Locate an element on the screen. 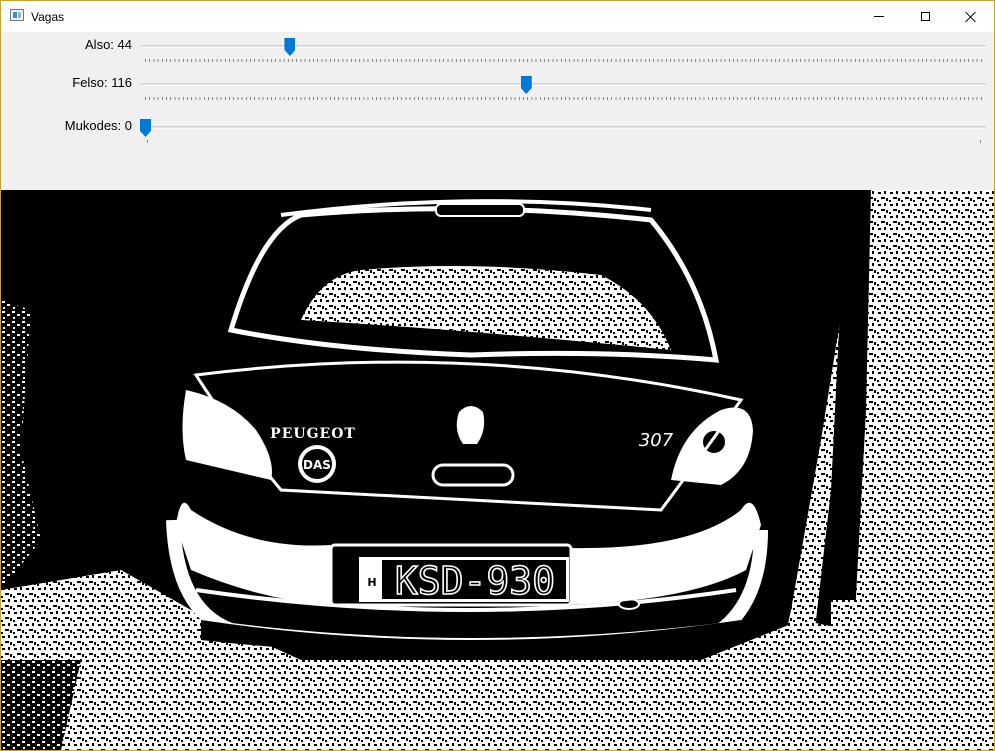 This screenshot has width=995, height=751. plate-country: H is located at coordinates (371, 582).